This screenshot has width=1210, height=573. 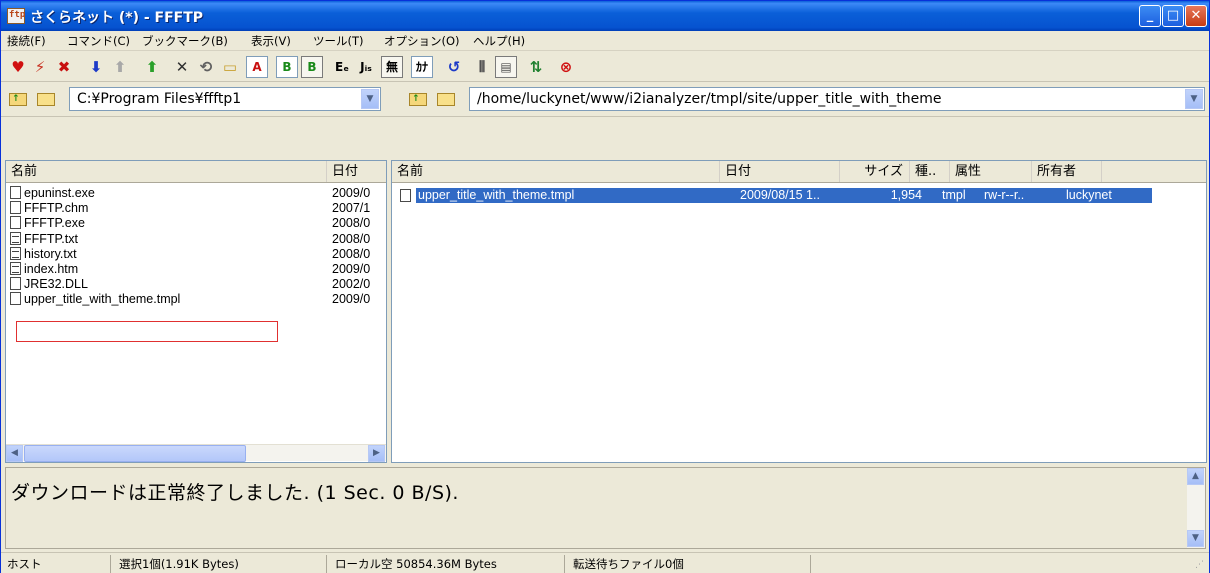 I want to click on scroll-left-icon: ◀, so click(x=14, y=453).